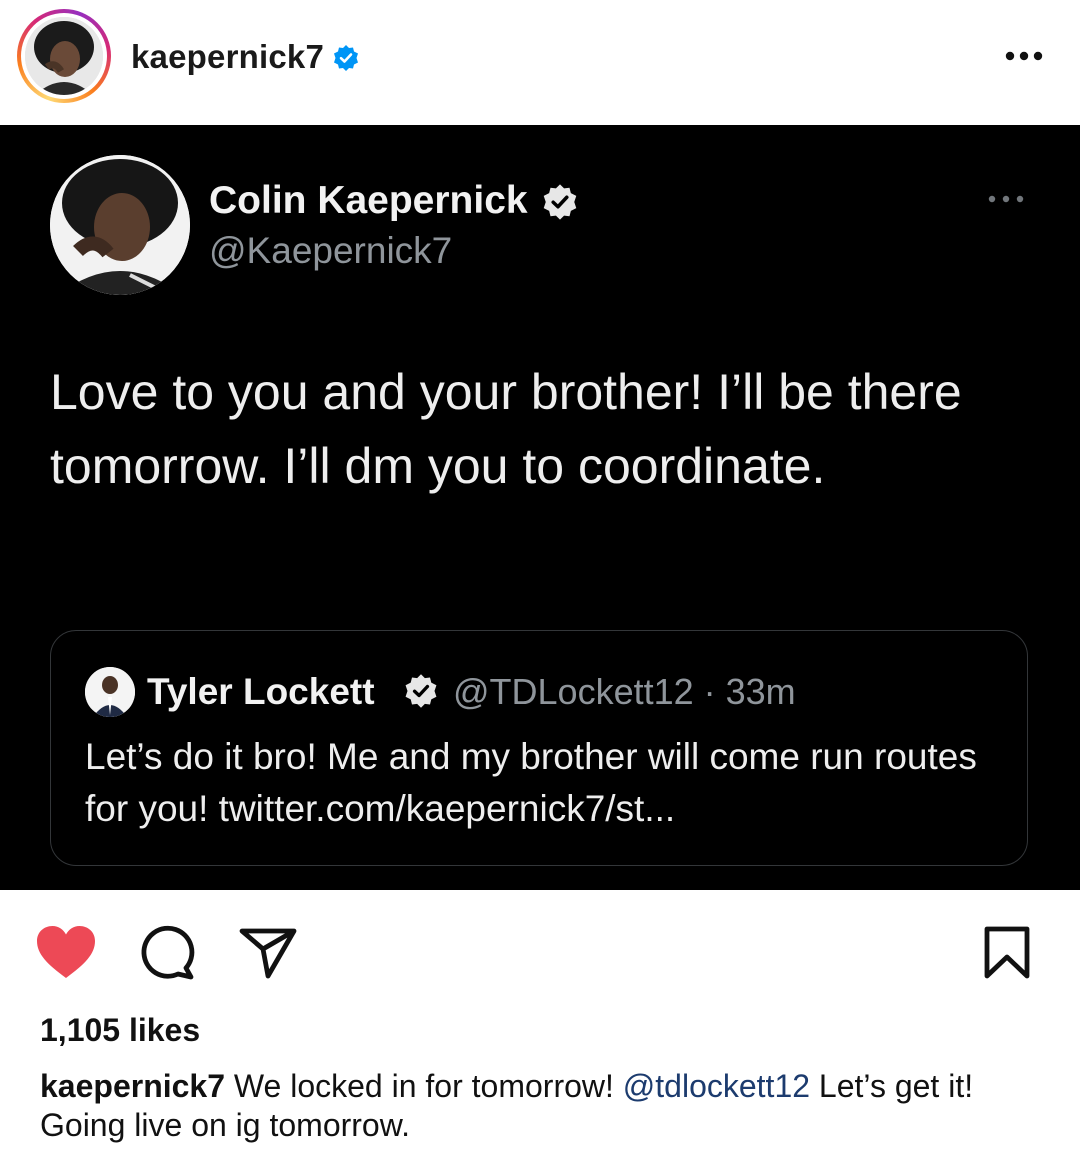 The height and width of the screenshot is (1164, 1080). What do you see at coordinates (421, 691) in the screenshot?
I see `quoted-verified-badge-icon` at bounding box center [421, 691].